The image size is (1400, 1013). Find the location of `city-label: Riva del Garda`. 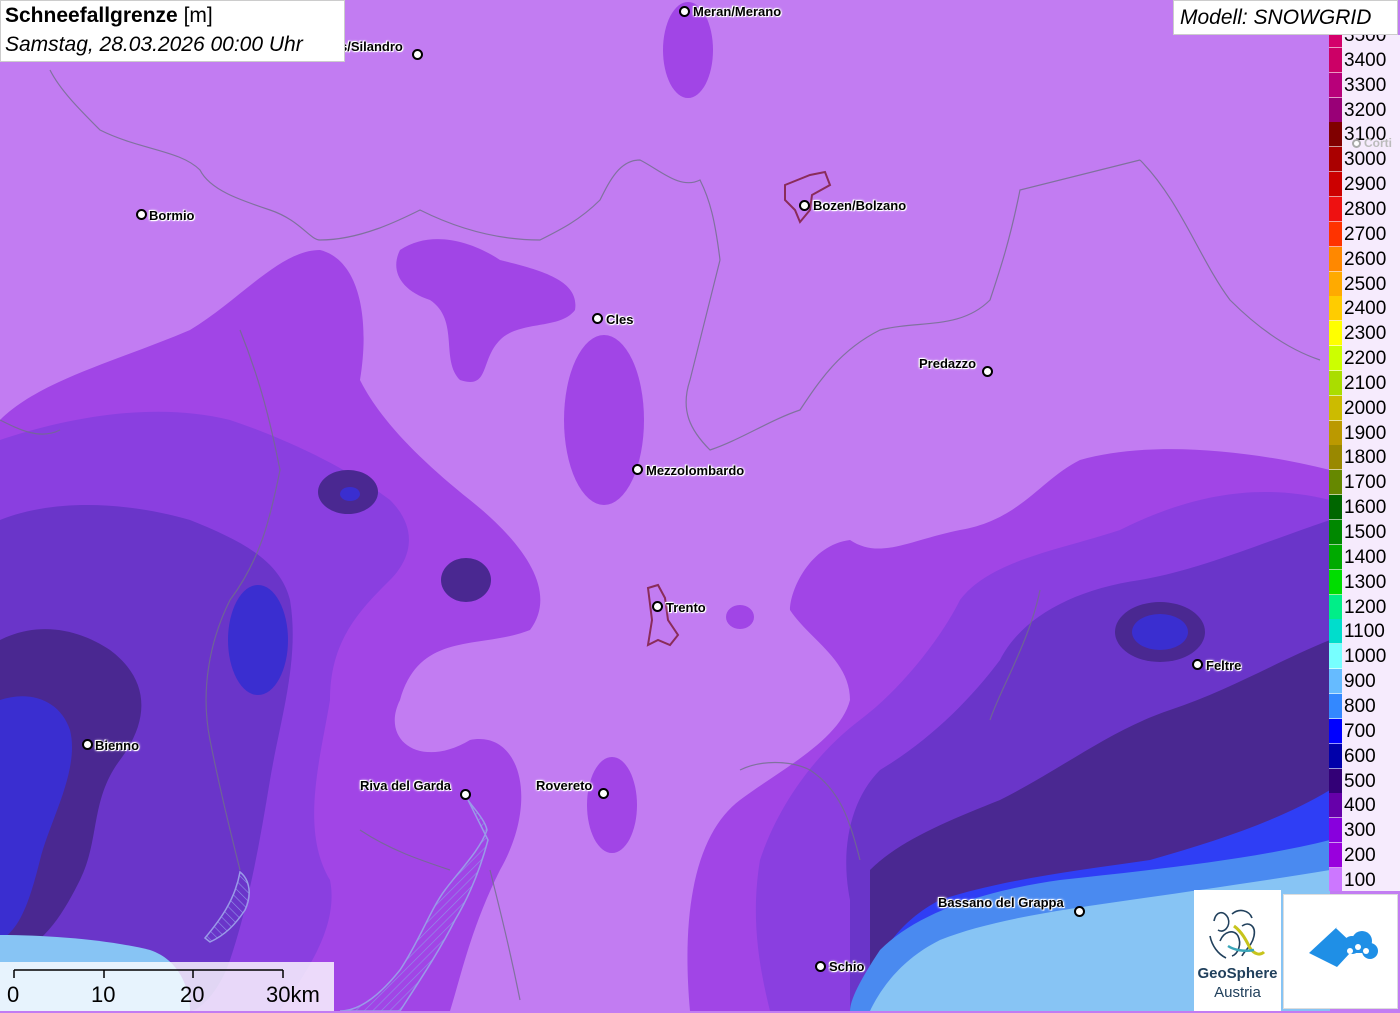

city-label: Riva del Garda is located at coordinates (406, 785).